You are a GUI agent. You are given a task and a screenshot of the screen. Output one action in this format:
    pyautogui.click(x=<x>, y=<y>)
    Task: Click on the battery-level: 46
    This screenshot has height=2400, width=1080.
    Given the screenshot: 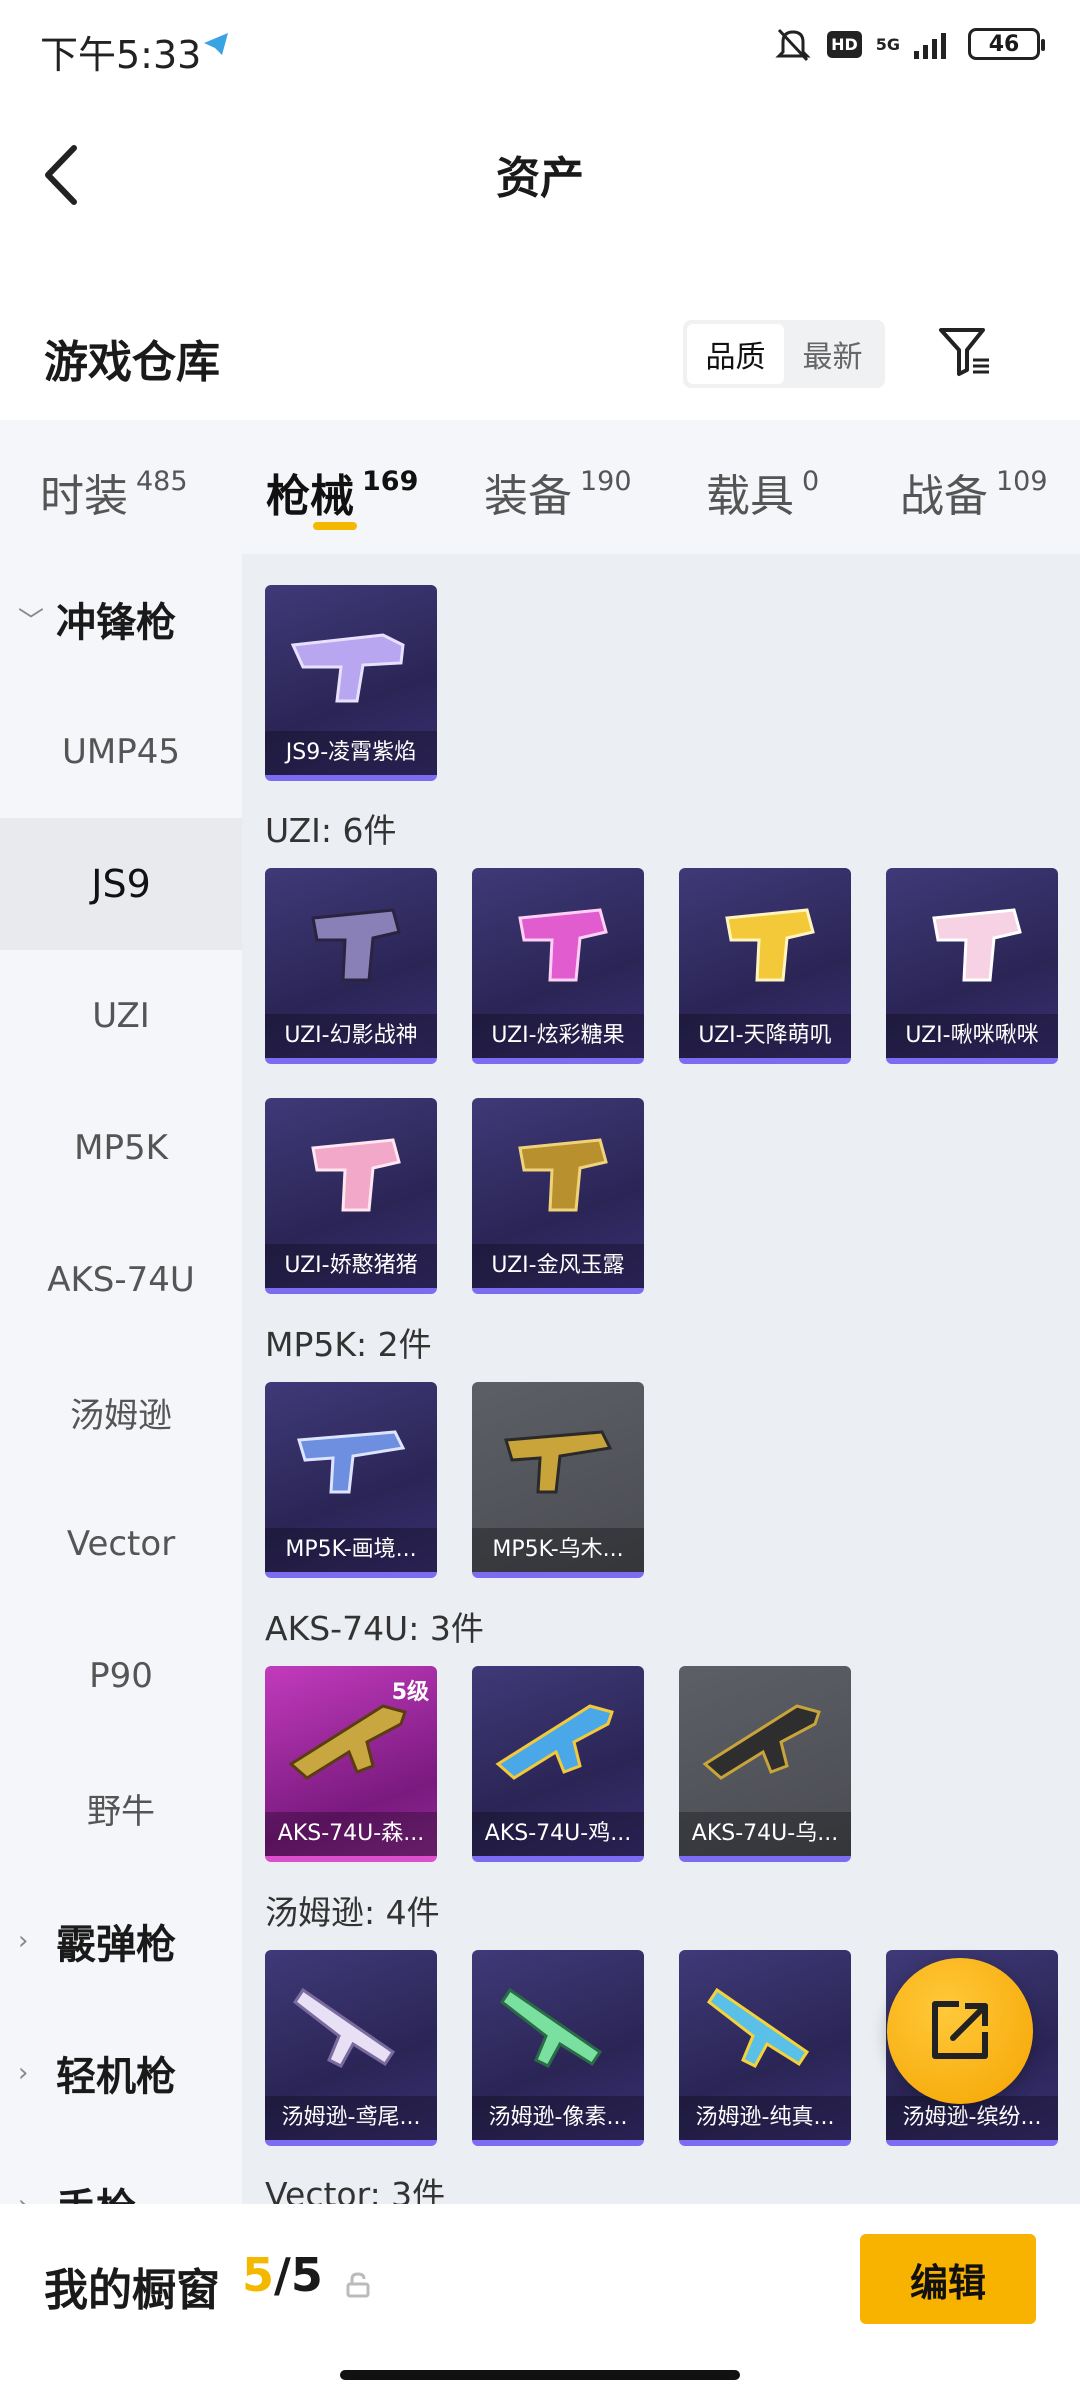 What is the action you would take?
    pyautogui.click(x=1004, y=44)
    